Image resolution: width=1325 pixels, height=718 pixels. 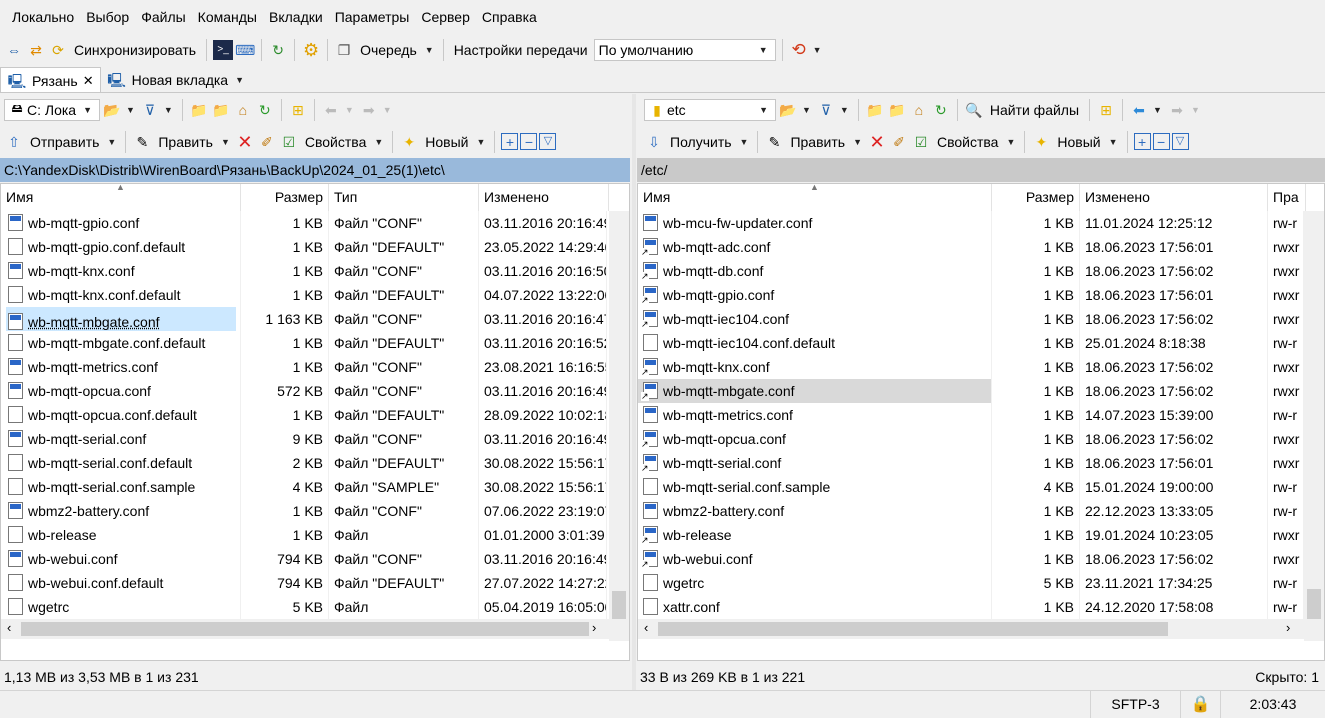 What do you see at coordinates (315, 535) in the screenshot?
I see `table-row: wb-release 1 KB Файл 01.01.2000 3:01:39` at bounding box center [315, 535].